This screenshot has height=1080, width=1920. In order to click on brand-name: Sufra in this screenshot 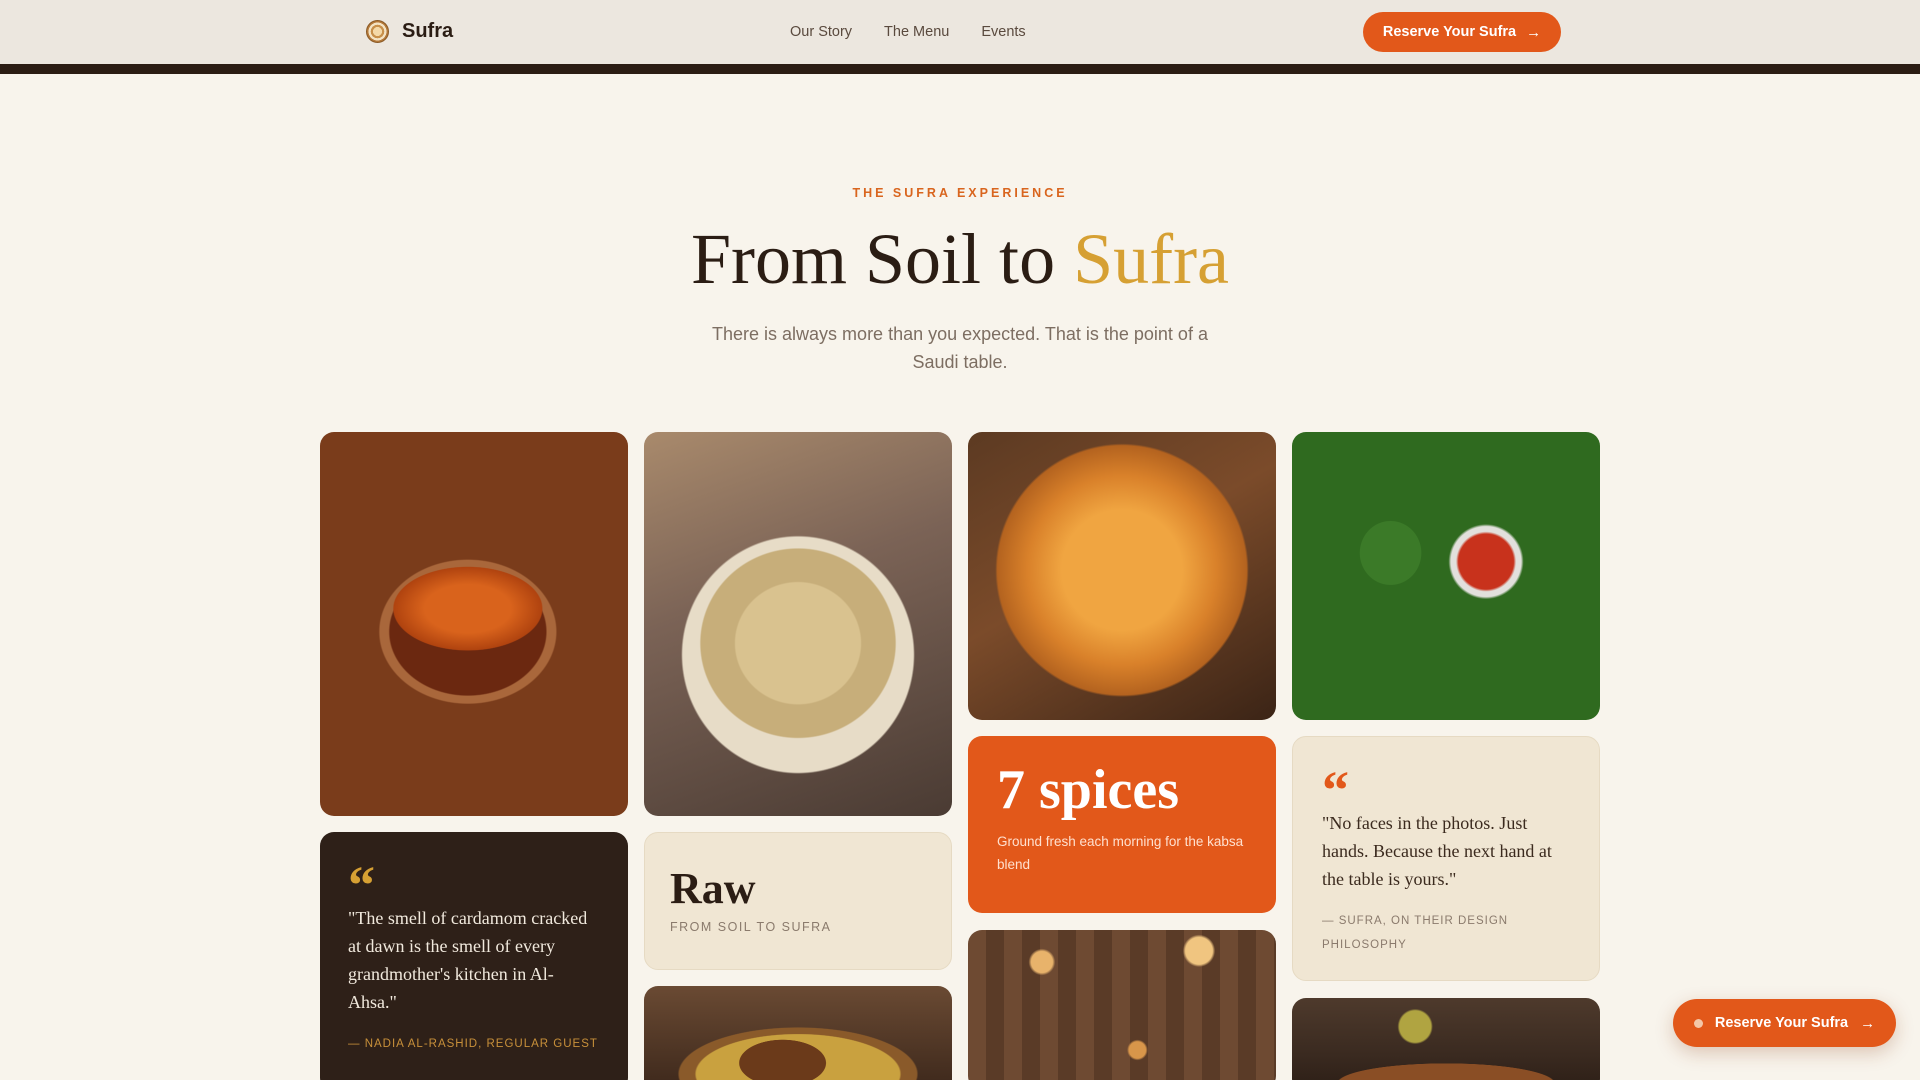, I will do `click(428, 31)`.